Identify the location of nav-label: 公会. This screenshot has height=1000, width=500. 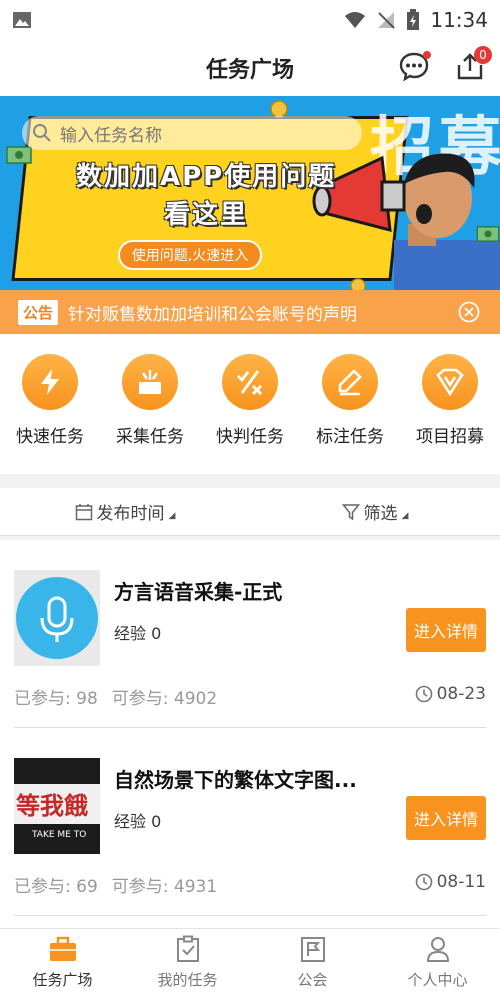
(312, 980).